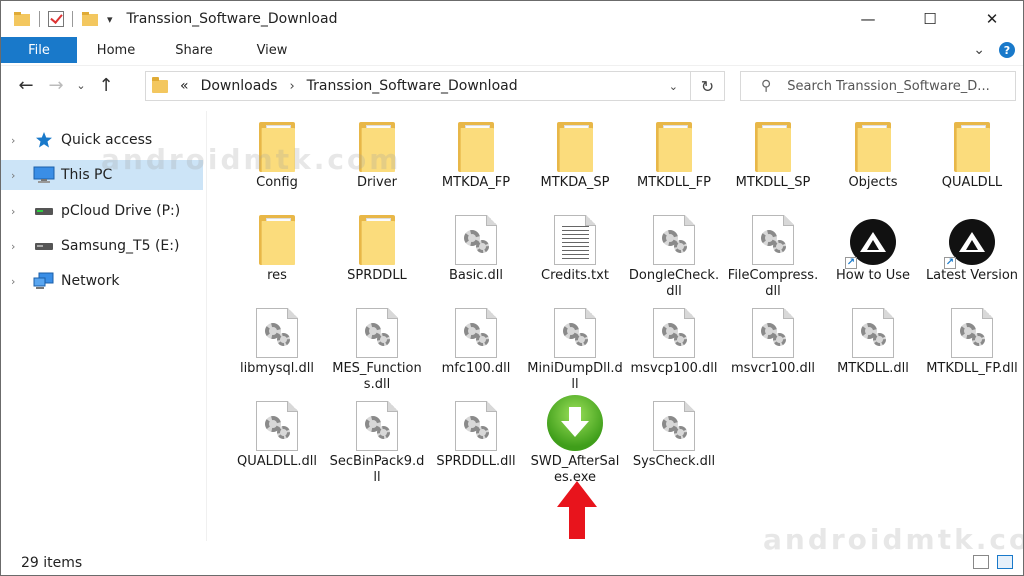 The image size is (1024, 576). What do you see at coordinates (376, 182) in the screenshot?
I see `file-label: Driver` at bounding box center [376, 182].